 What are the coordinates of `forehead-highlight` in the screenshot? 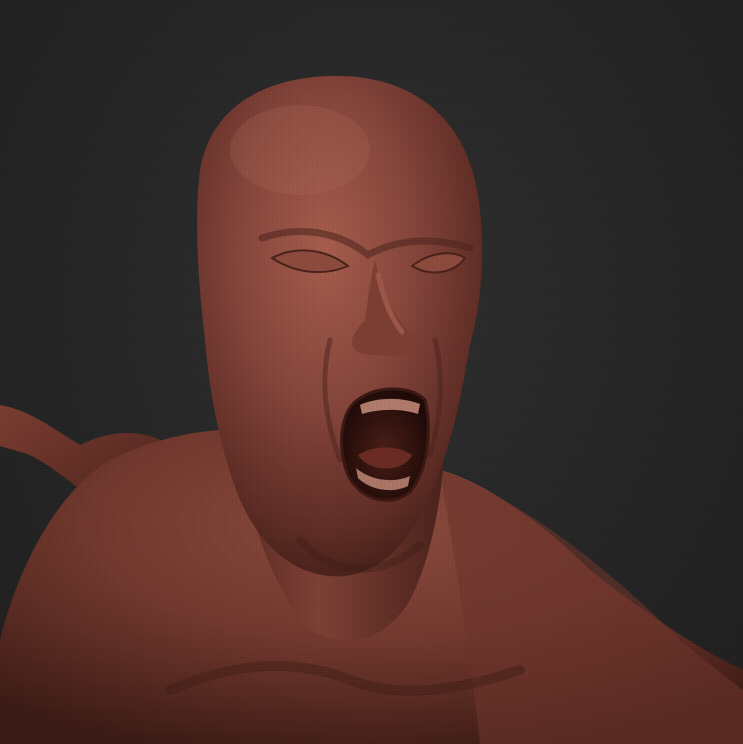 It's located at (300, 150).